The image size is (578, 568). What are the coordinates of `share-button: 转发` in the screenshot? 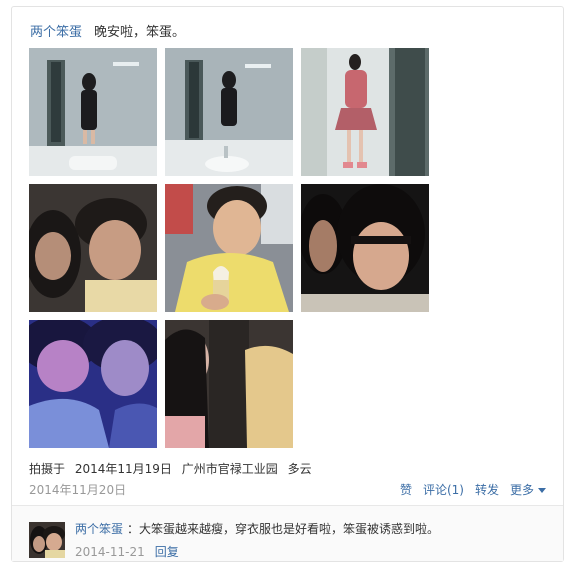 It's located at (487, 489).